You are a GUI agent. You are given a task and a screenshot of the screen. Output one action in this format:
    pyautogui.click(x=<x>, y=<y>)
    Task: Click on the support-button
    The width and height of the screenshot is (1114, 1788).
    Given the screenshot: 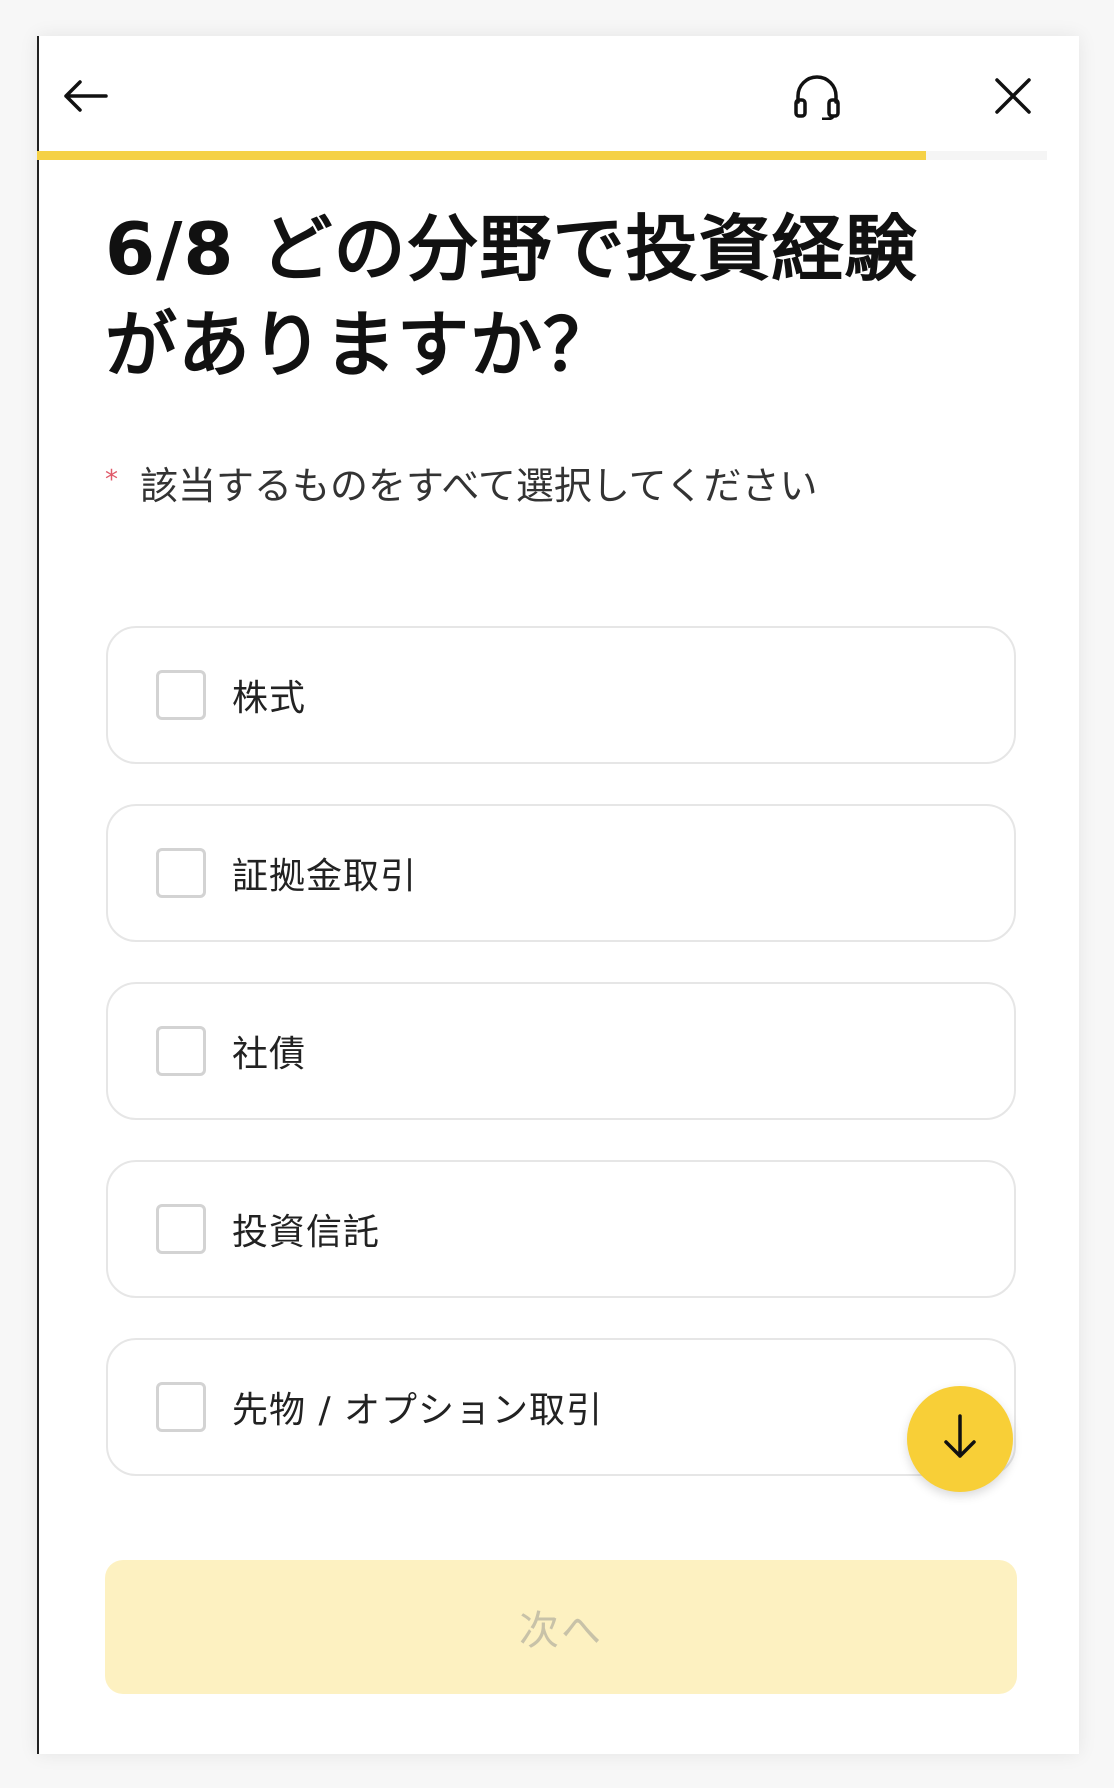 What is the action you would take?
    pyautogui.click(x=817, y=96)
    